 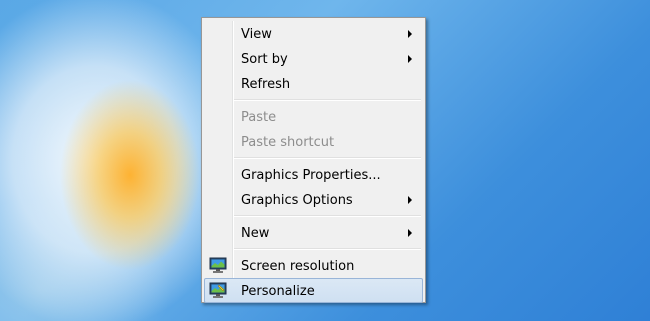 I want to click on menu-item-screen-resolution: Screen resolution, so click(x=313, y=265).